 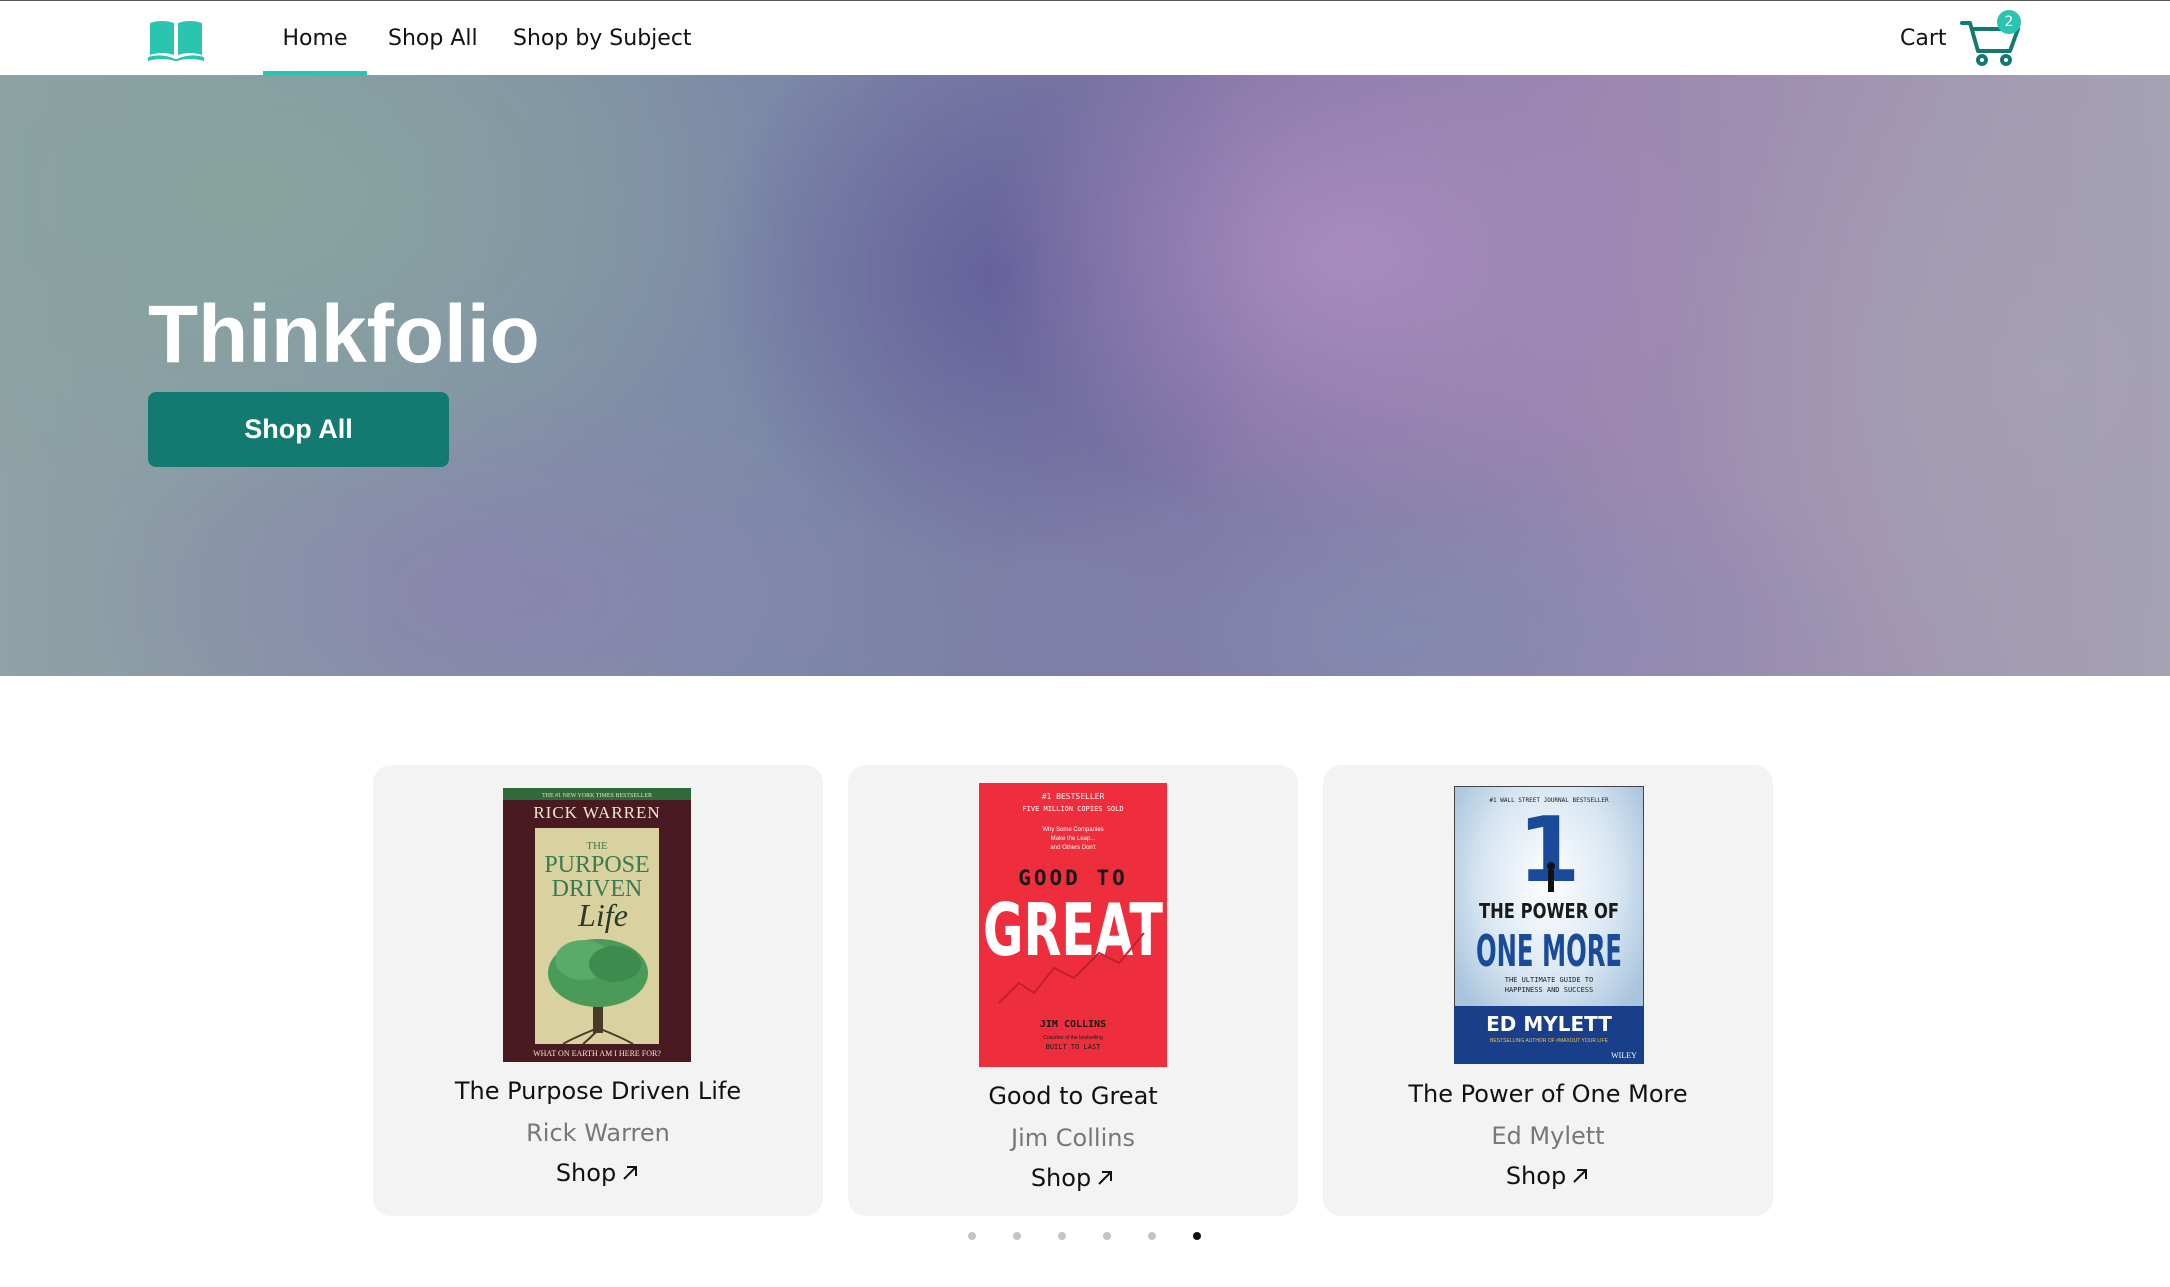 What do you see at coordinates (1549, 980) in the screenshot?
I see `cover-subtitle1: THE ULTIMATE GUIDE TO` at bounding box center [1549, 980].